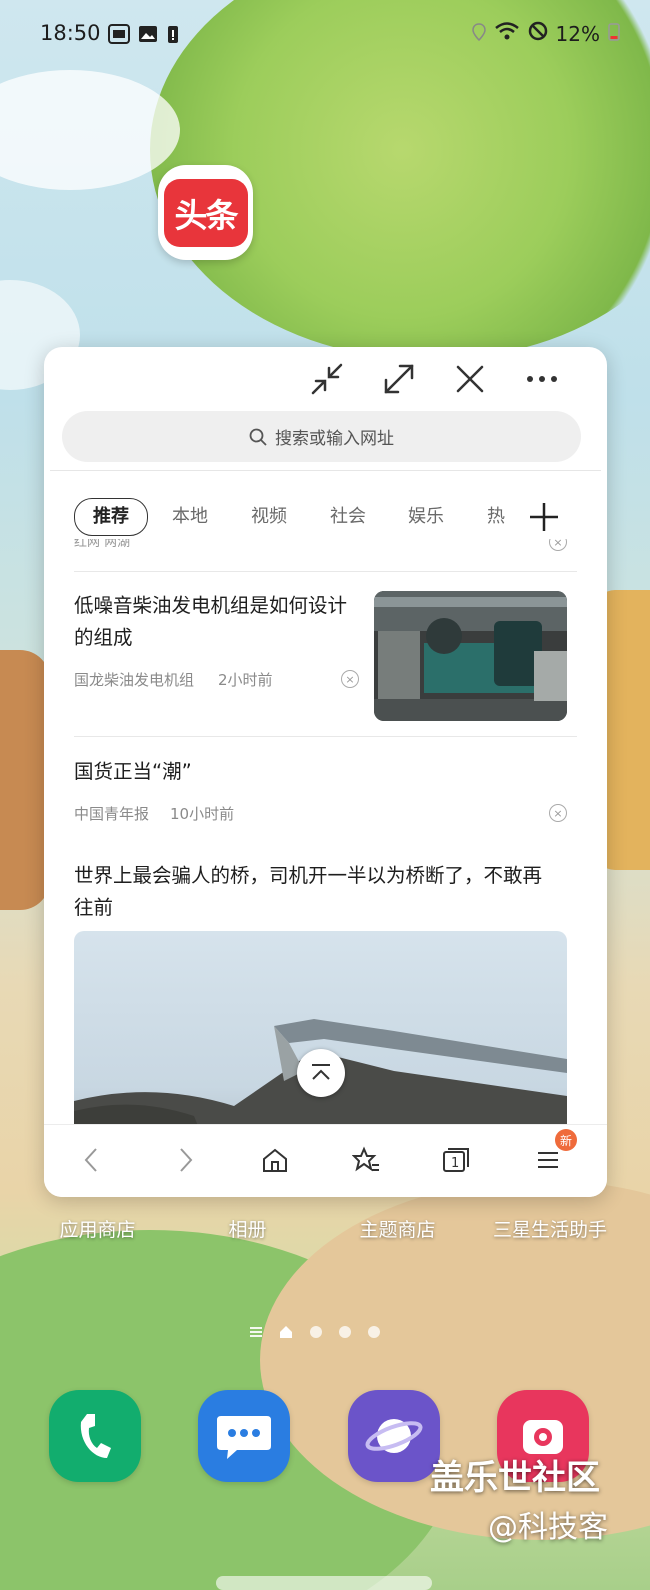  What do you see at coordinates (334, 439) in the screenshot?
I see `address-placeholder: 搜索或输入网址` at bounding box center [334, 439].